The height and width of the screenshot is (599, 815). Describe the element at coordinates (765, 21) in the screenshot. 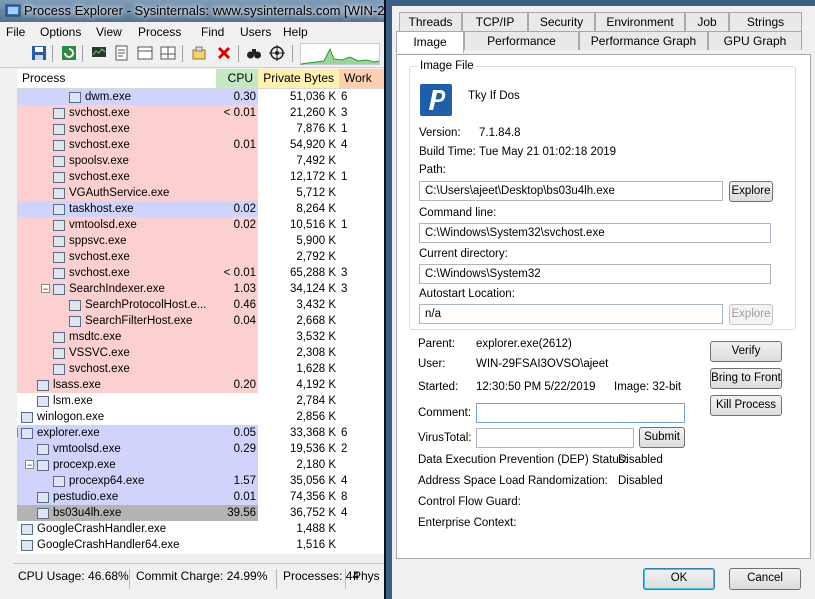

I see `tab-strings: Strings` at that location.